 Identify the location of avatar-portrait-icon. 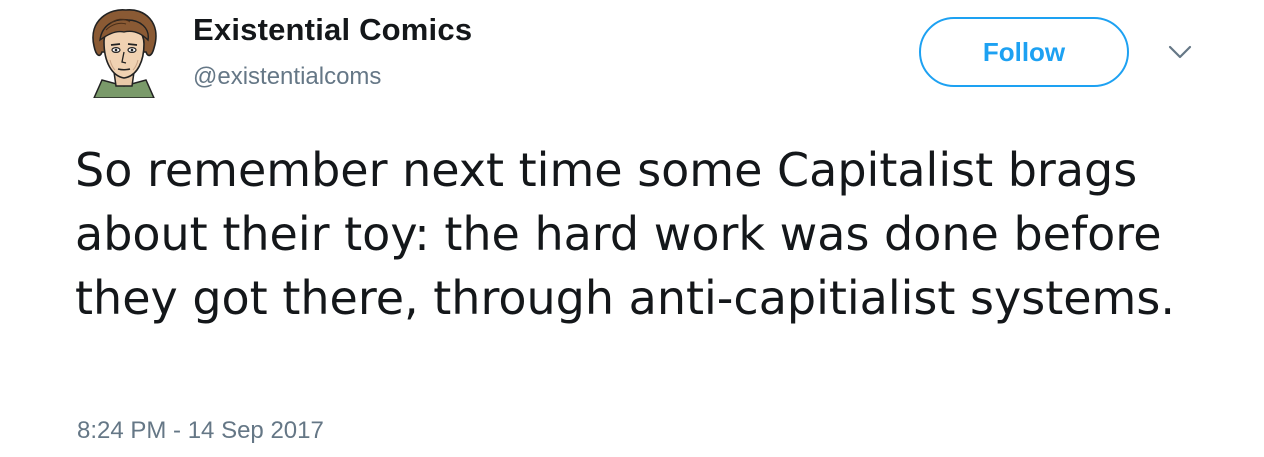
(124, 53).